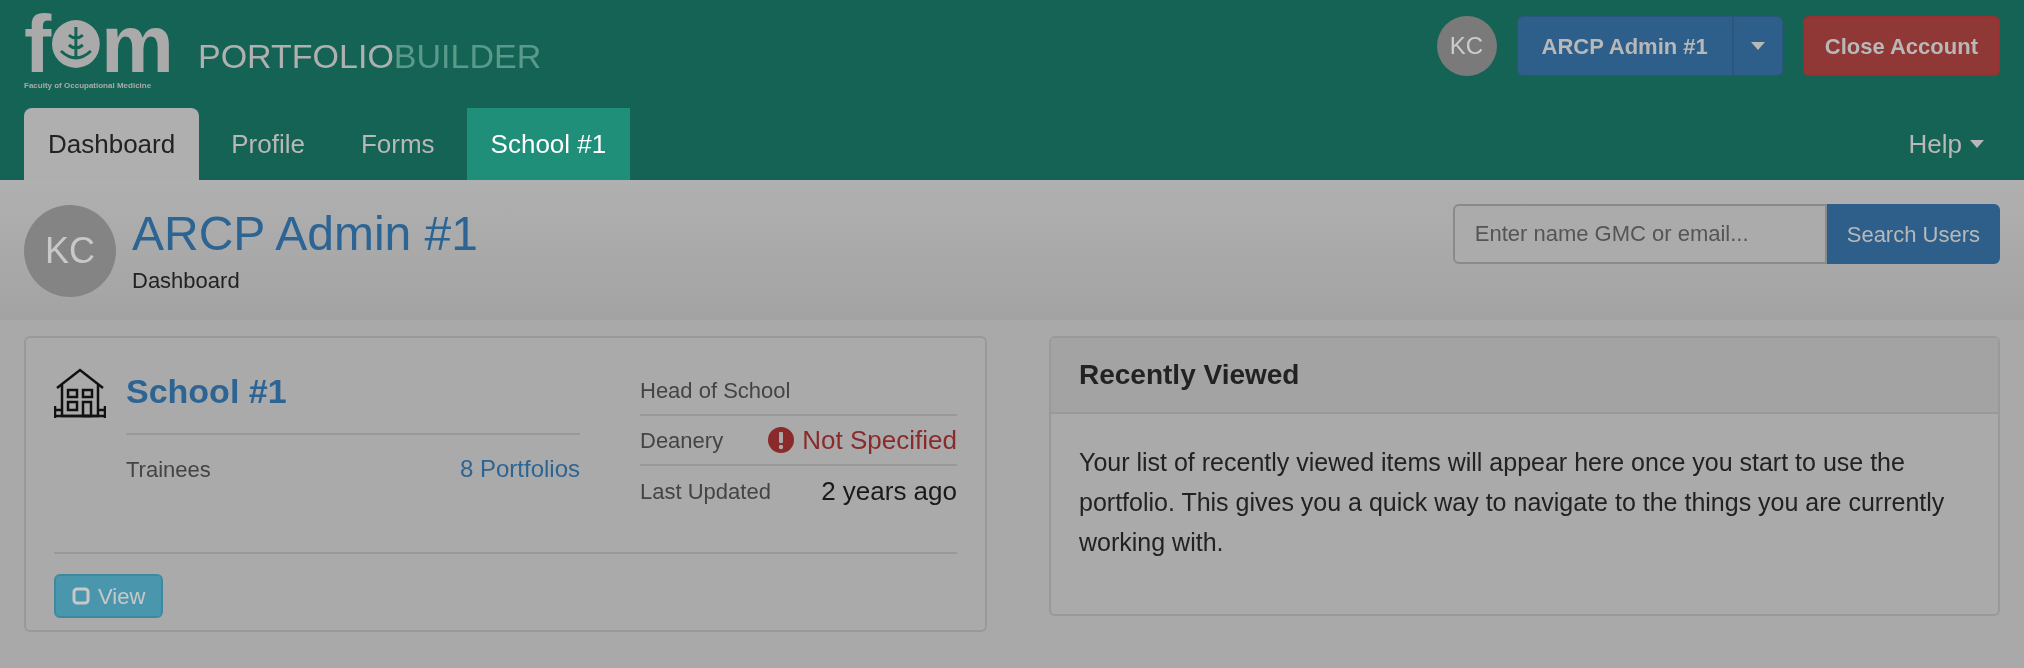 This screenshot has height=668, width=2024. I want to click on detail-value: 2 years ago, so click(889, 491).